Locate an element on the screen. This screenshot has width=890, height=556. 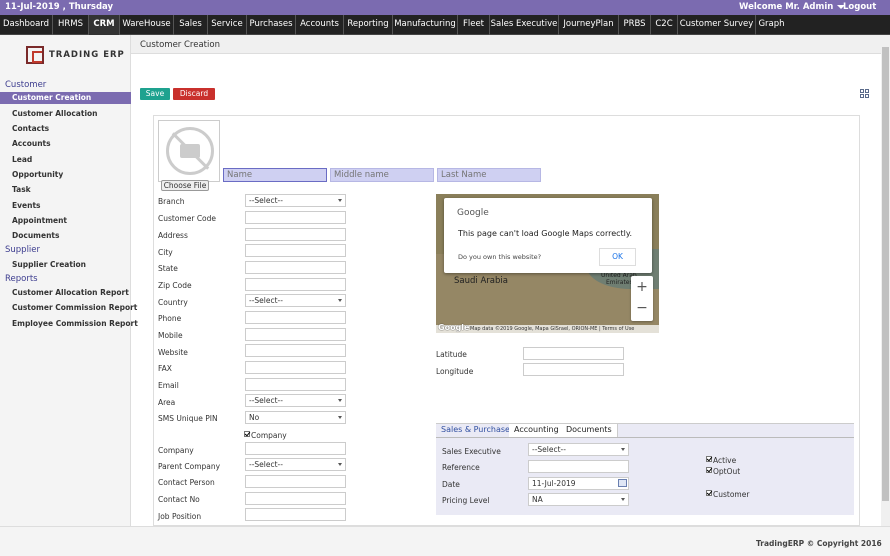
pricing-level-select: NA is located at coordinates (578, 499).